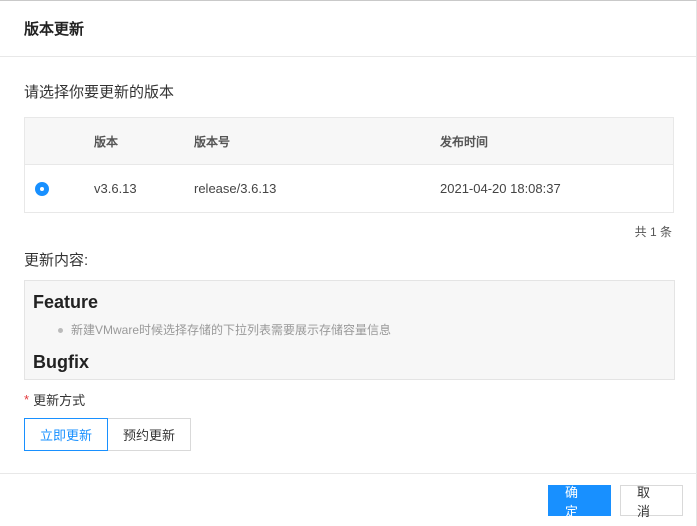  I want to click on row-radio-cell, so click(59, 188).